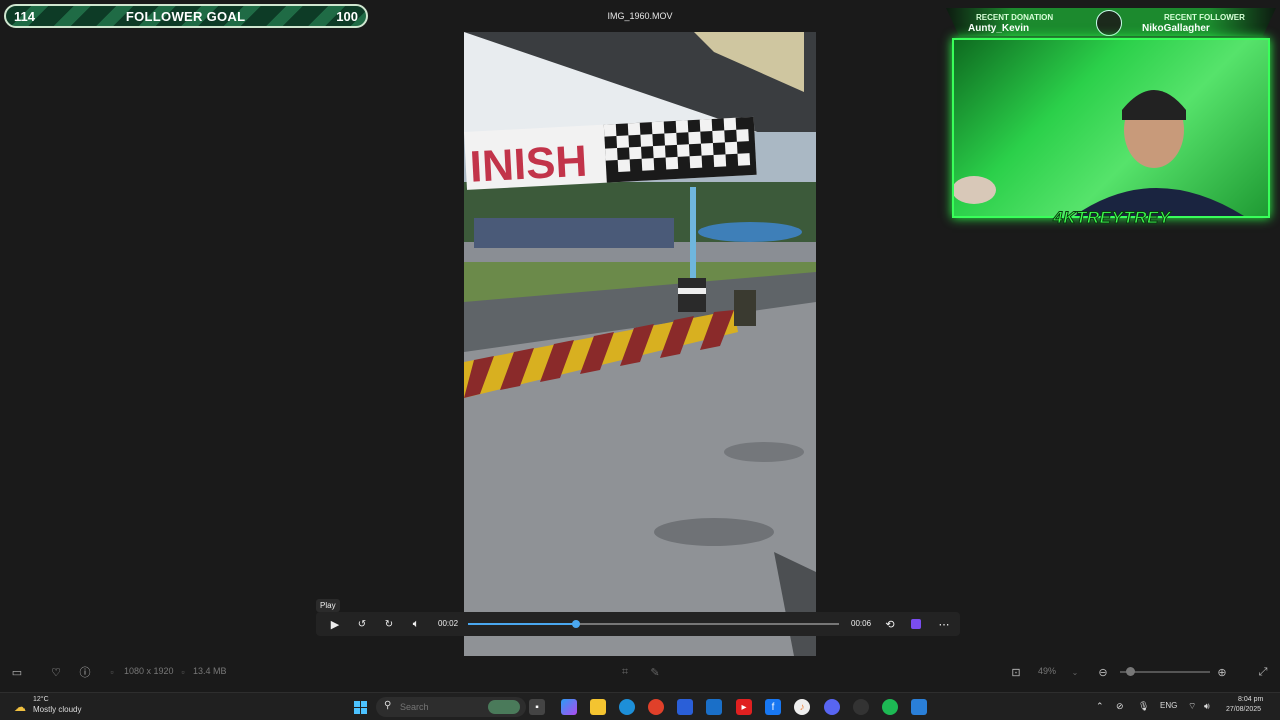  I want to click on microphone-icon: 🎙︎, so click(1143, 706).